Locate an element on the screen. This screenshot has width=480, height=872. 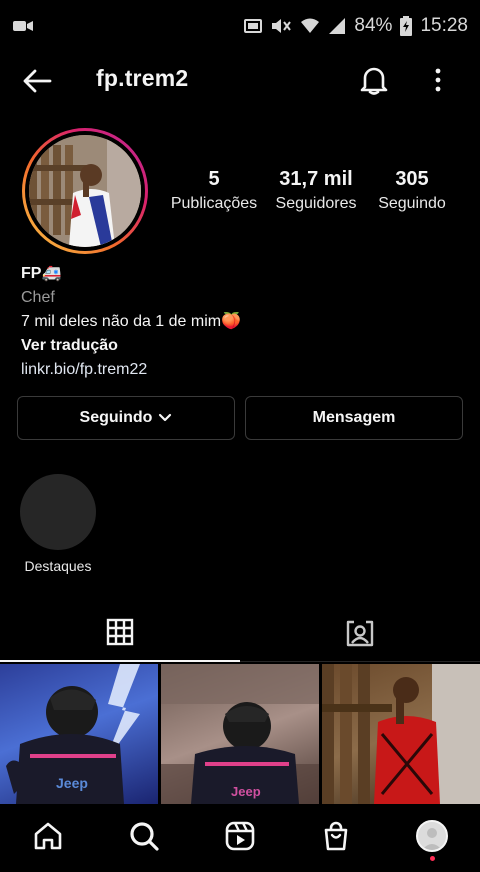
reels-icon is located at coordinates (240, 836).